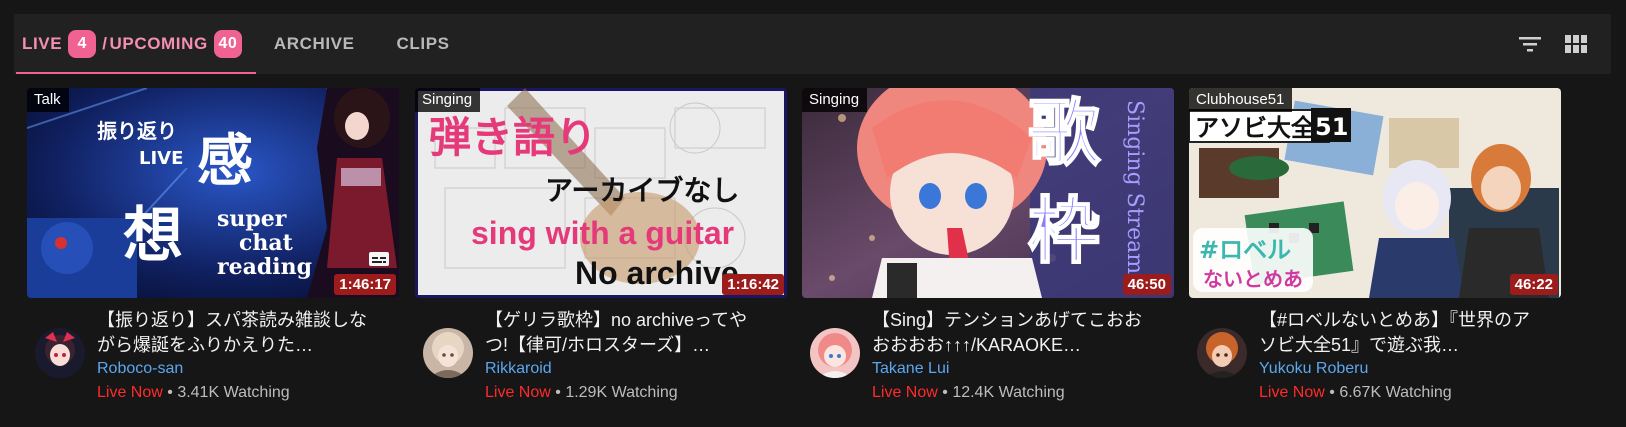 The image size is (1626, 427). I want to click on live-status: Live Now • 12.4K Watching, so click(968, 393).